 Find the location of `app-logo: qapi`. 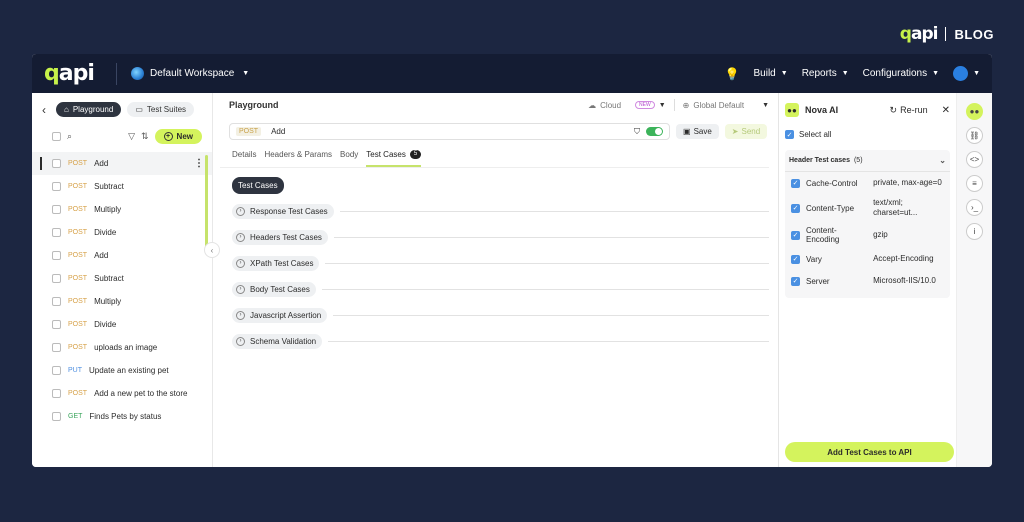

app-logo: qapi is located at coordinates (80, 73).